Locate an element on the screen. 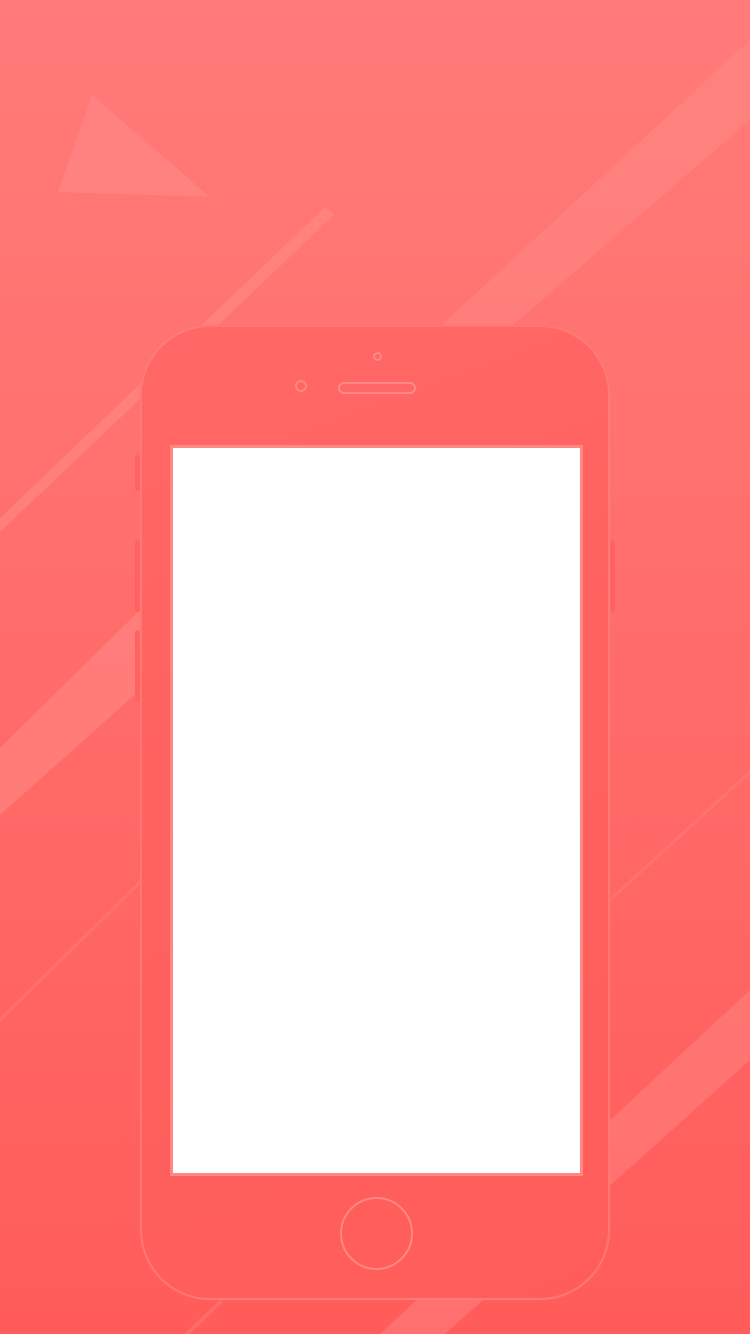 The image size is (750, 1334). speaker-icon is located at coordinates (377, 388).